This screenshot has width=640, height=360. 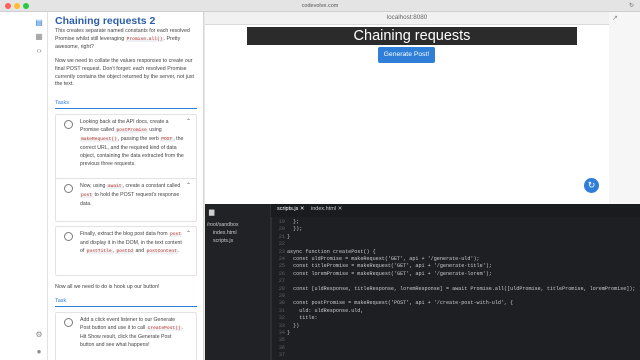 What do you see at coordinates (591, 185) in the screenshot?
I see `refresh-preview-icon: ↻` at bounding box center [591, 185].